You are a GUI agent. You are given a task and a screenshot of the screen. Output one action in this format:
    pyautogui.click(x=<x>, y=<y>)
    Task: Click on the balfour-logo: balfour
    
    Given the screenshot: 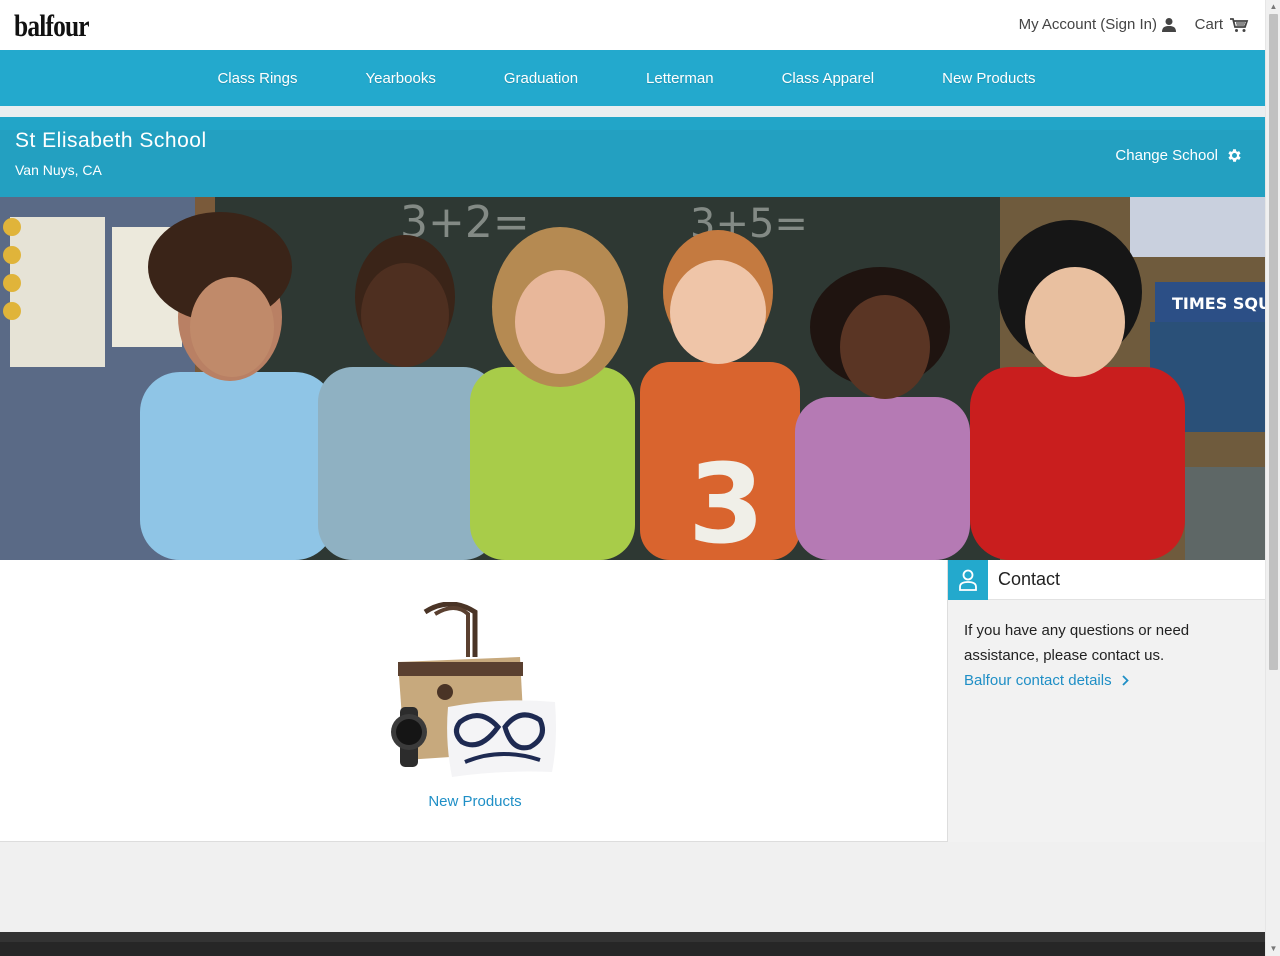 What is the action you would take?
    pyautogui.click(x=52, y=26)
    